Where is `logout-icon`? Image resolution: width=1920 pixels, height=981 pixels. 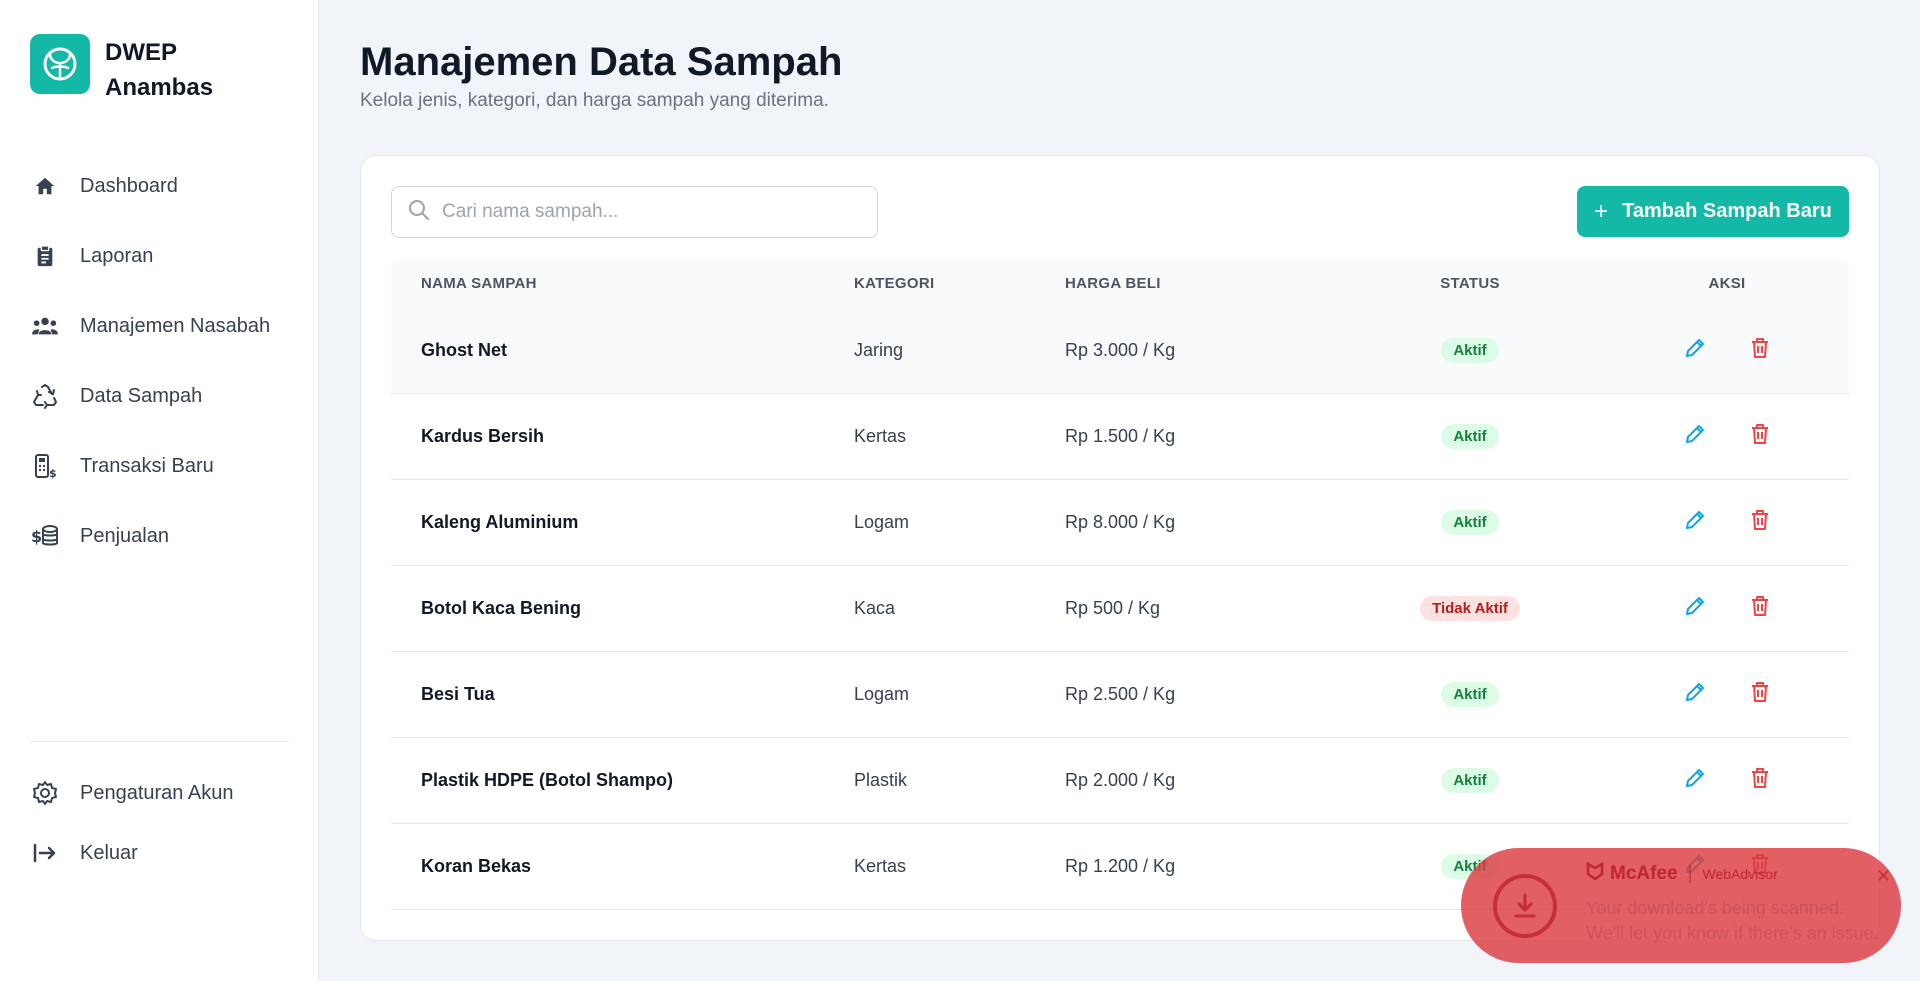
logout-icon is located at coordinates (45, 853).